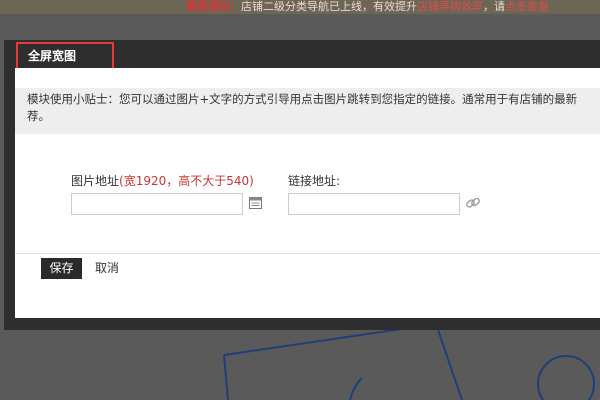 This screenshot has height=400, width=600. I want to click on chain-link-icon, so click(473, 203).